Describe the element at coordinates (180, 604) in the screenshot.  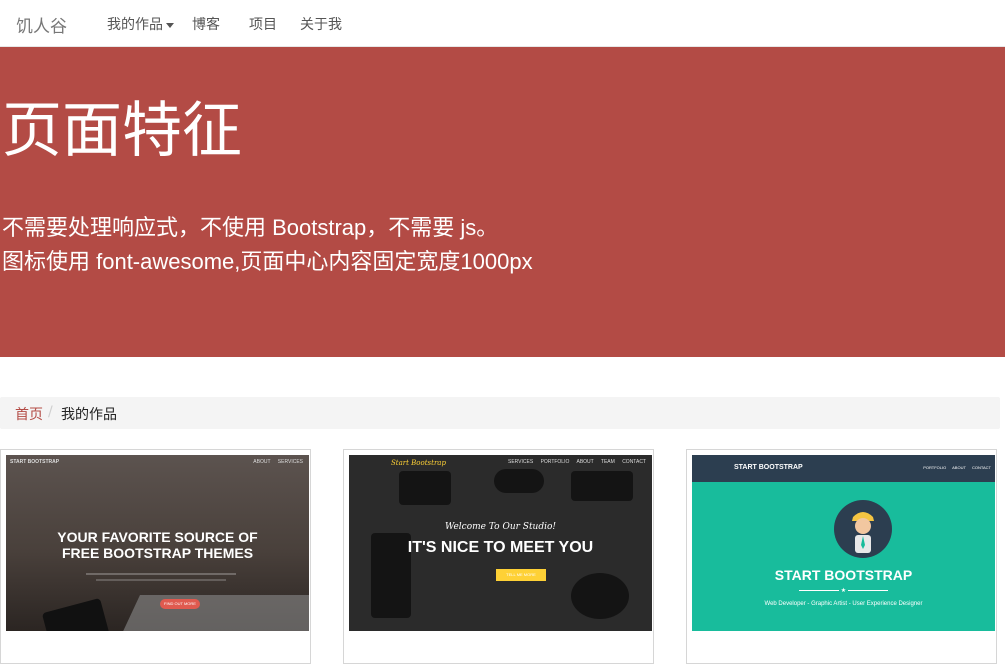
I see `thumbnail-button: FIND OUT MORE` at that location.